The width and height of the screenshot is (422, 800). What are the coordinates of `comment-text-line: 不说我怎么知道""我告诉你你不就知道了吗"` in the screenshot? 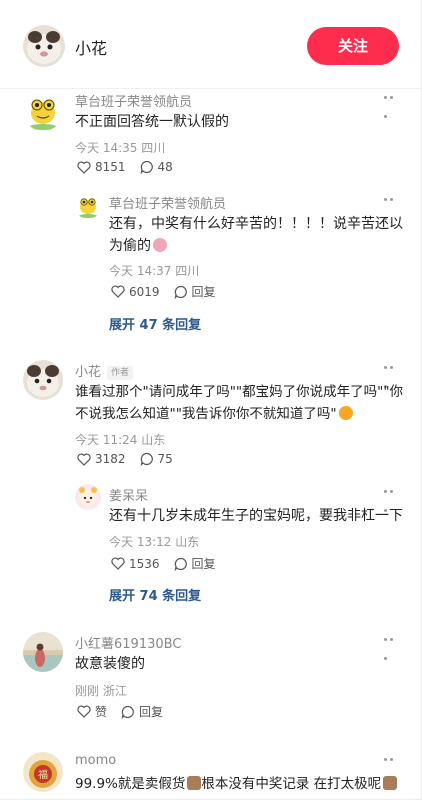 It's located at (239, 414).